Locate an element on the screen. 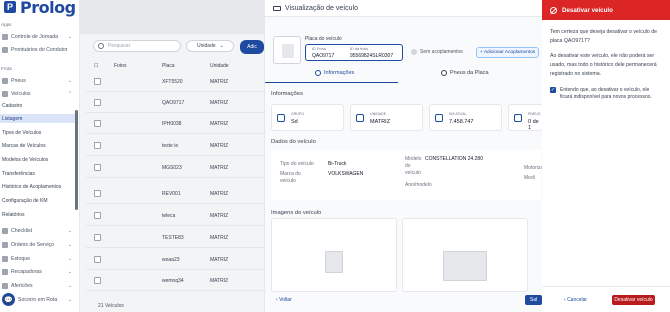  gauge-icon is located at coordinates (5, 286).